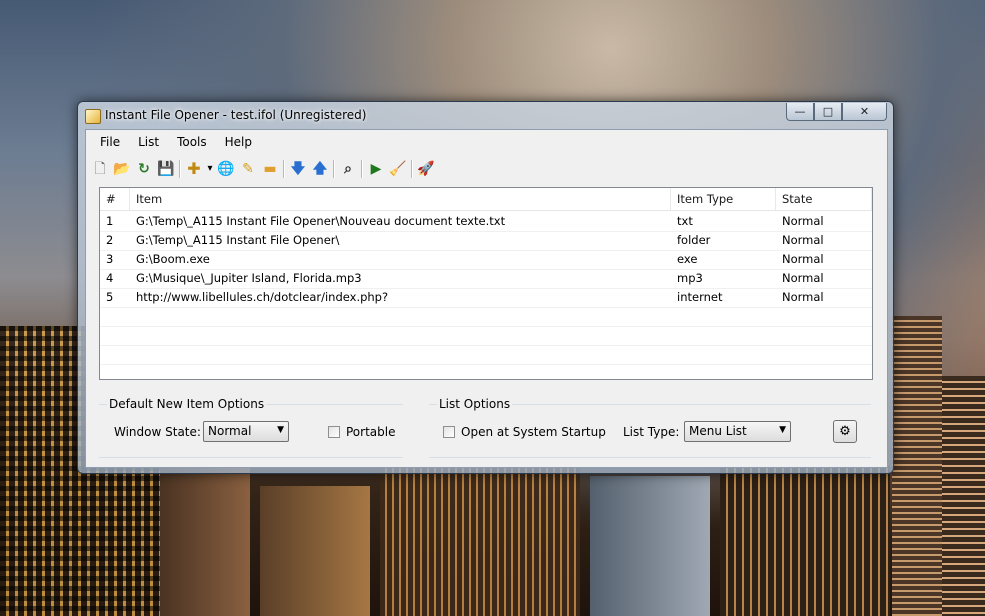 Image resolution: width=985 pixels, height=616 pixels. I want to click on window-state-select: Normal ▼, so click(246, 431).